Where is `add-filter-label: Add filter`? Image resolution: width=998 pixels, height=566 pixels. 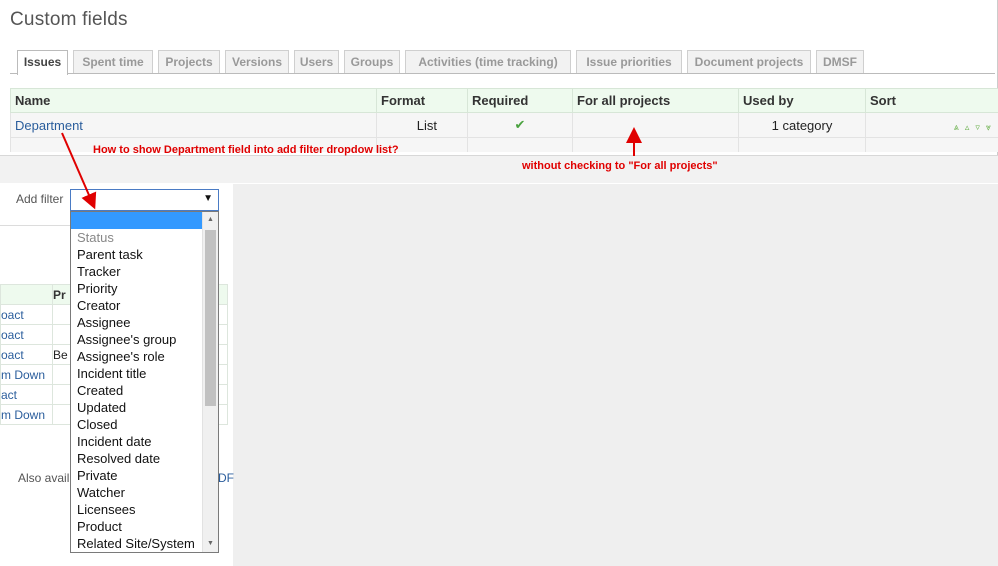
add-filter-label: Add filter is located at coordinates (40, 199).